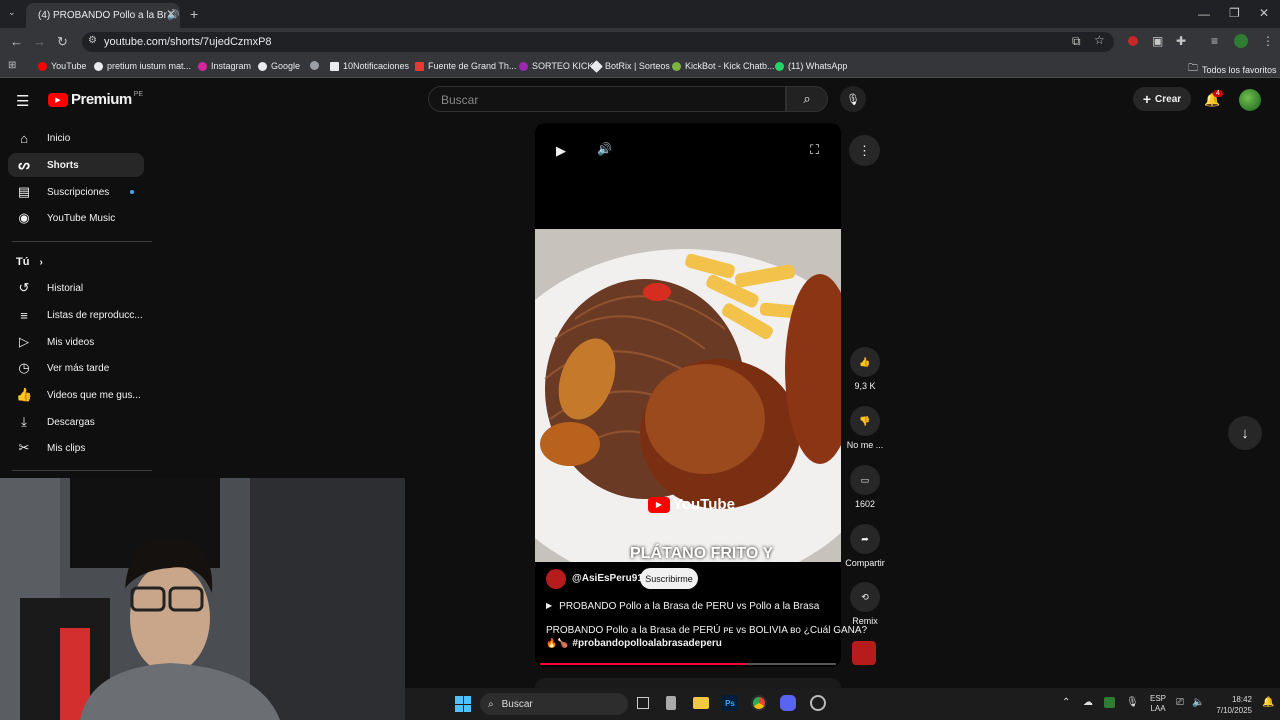 Image resolution: width=1280 pixels, height=720 pixels. I want to click on webcam-overlay, so click(202, 599).